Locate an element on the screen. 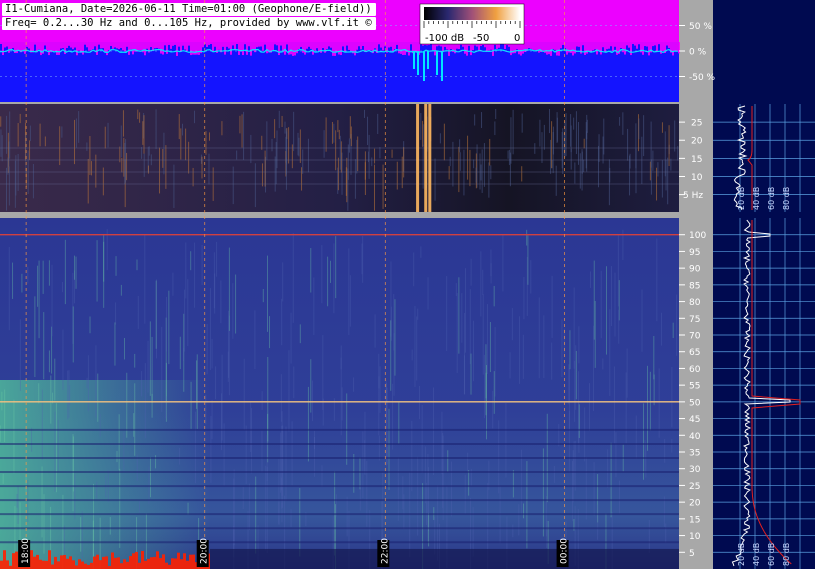 The image size is (815, 573). high-axis-tick-label: 55 is located at coordinates (694, 387).